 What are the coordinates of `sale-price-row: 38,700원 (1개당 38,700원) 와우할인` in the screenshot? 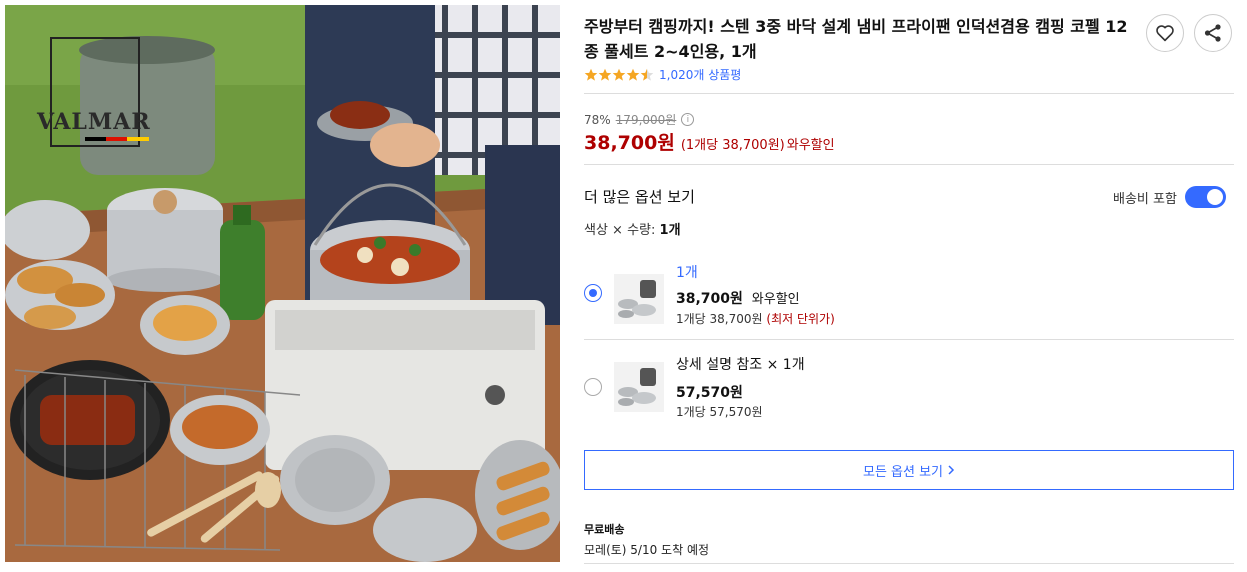 It's located at (709, 141).